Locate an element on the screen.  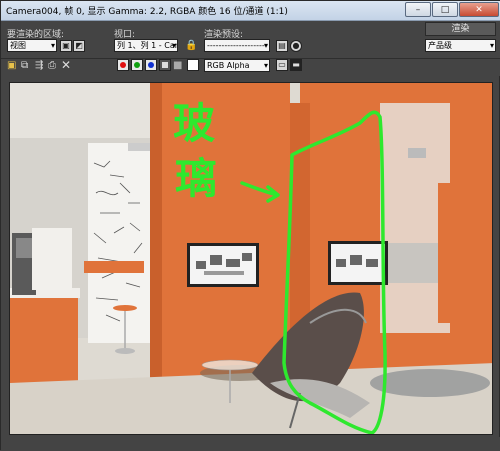
edit-region-icon: ▣ is located at coordinates (66, 45).